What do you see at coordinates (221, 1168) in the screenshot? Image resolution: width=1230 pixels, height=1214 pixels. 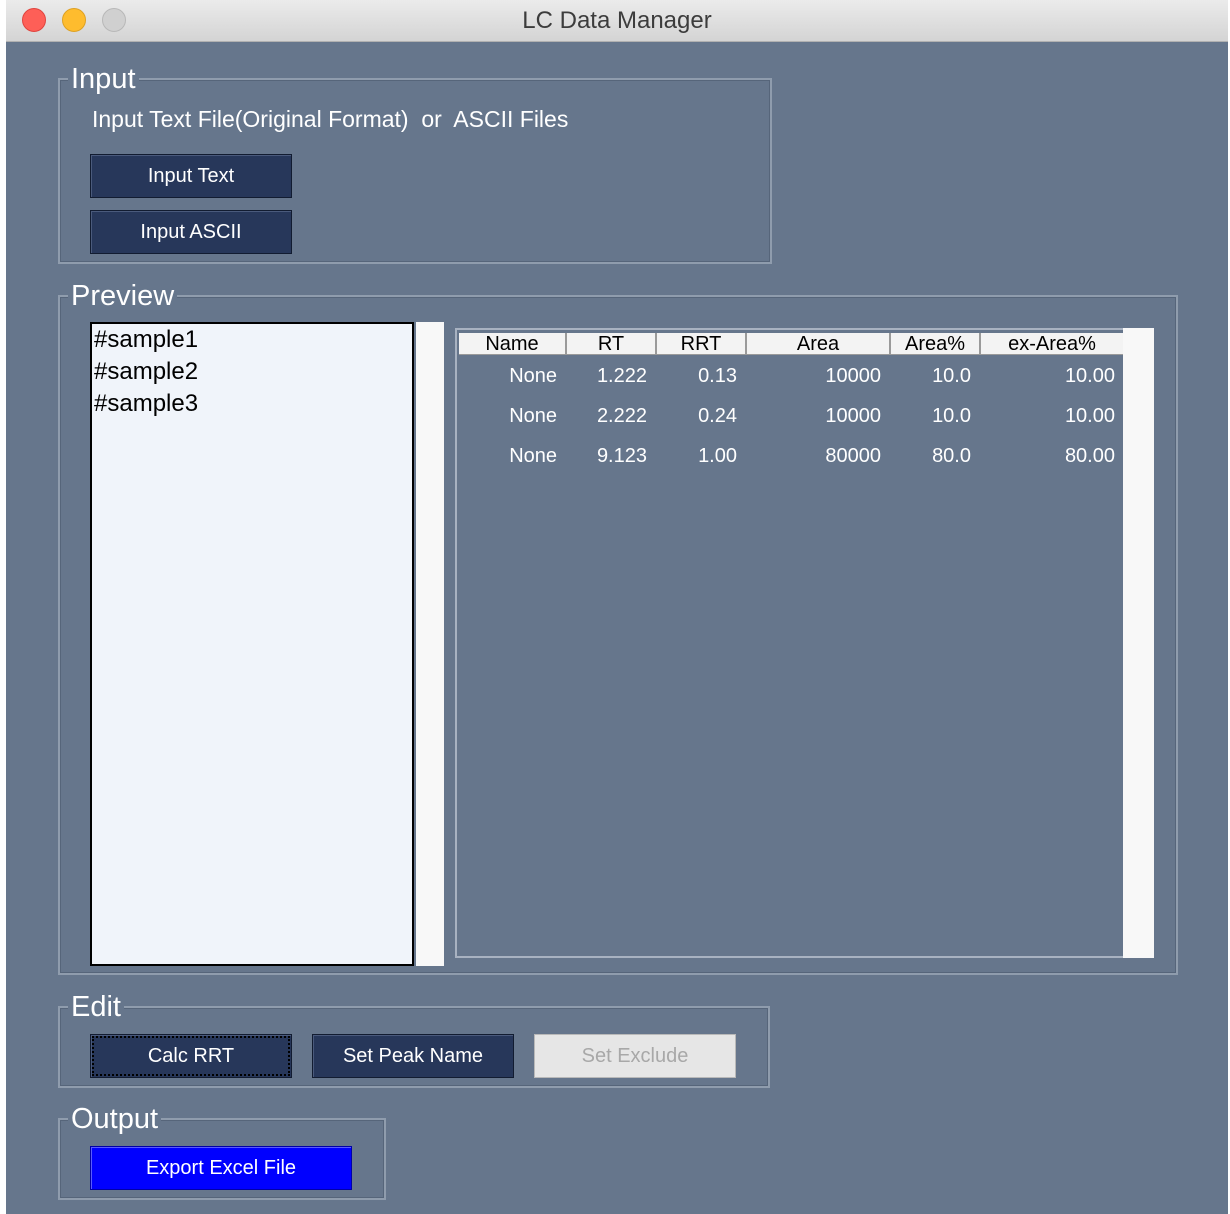 I see `export-excel-button: Export Excel File` at bounding box center [221, 1168].